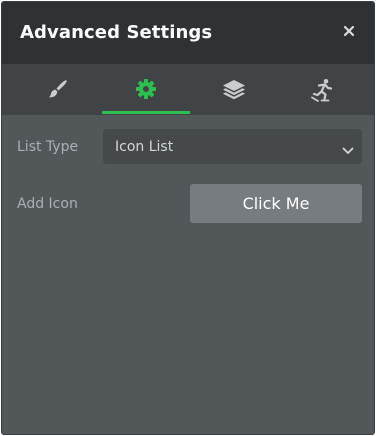 The width and height of the screenshot is (377, 436). I want to click on active-tab-indicator, so click(146, 112).